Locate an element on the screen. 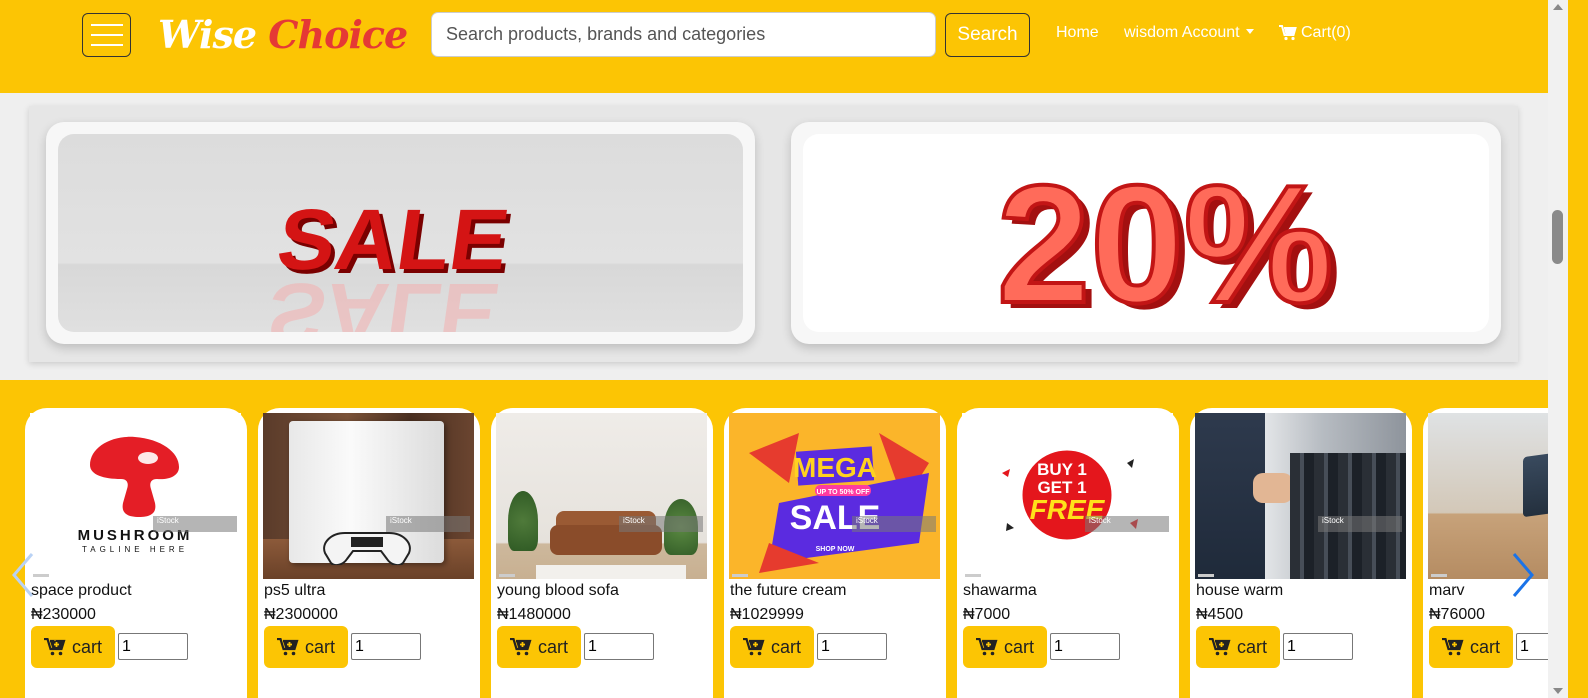 This screenshot has height=698, width=1588. account-dropdown: wisdom Account is located at coordinates (1189, 33).